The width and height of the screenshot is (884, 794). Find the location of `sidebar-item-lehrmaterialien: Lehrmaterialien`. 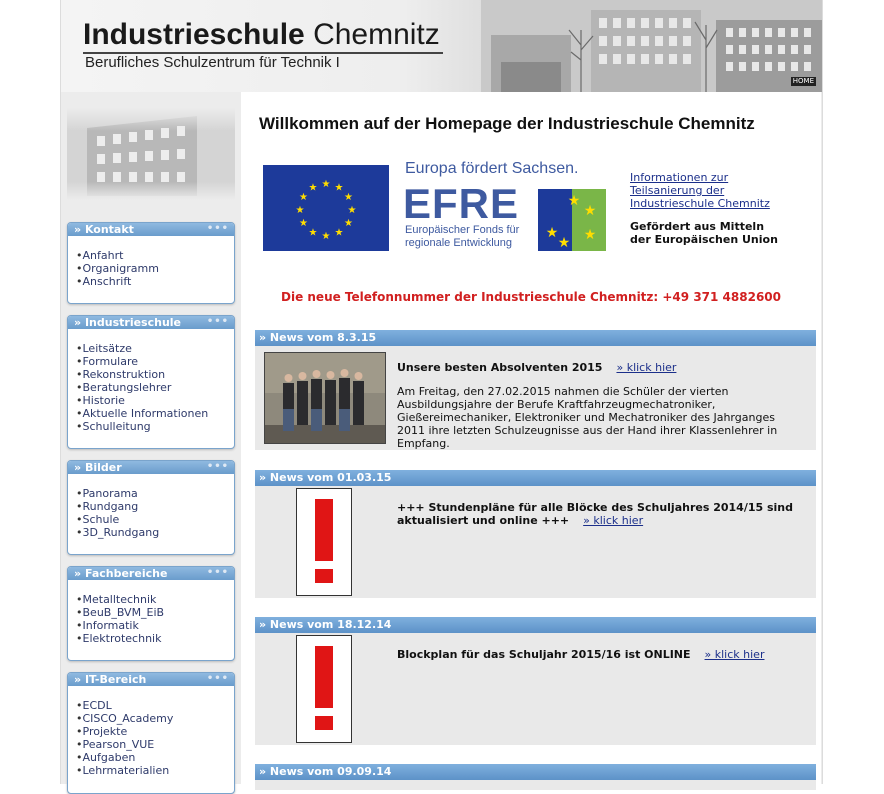

sidebar-item-lehrmaterialien: Lehrmaterialien is located at coordinates (155, 770).